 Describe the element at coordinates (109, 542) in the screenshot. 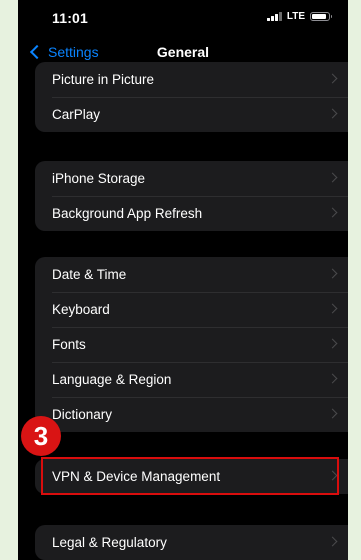

I see `row-label: Legal & Regulatory` at that location.